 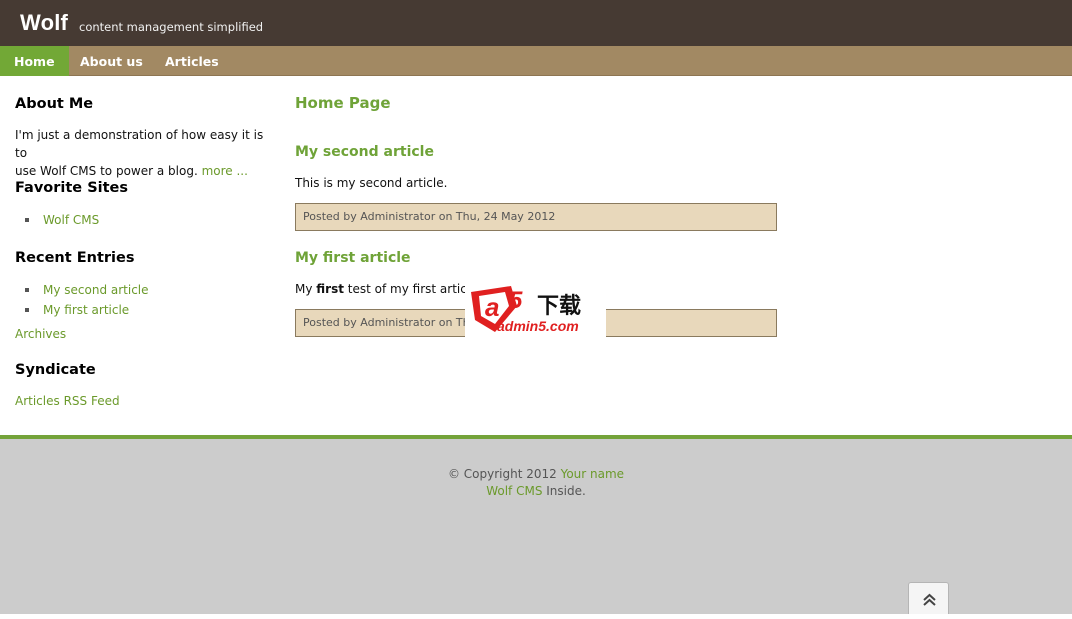 What do you see at coordinates (54, 104) in the screenshot?
I see `about-me-heading: About Me` at bounding box center [54, 104].